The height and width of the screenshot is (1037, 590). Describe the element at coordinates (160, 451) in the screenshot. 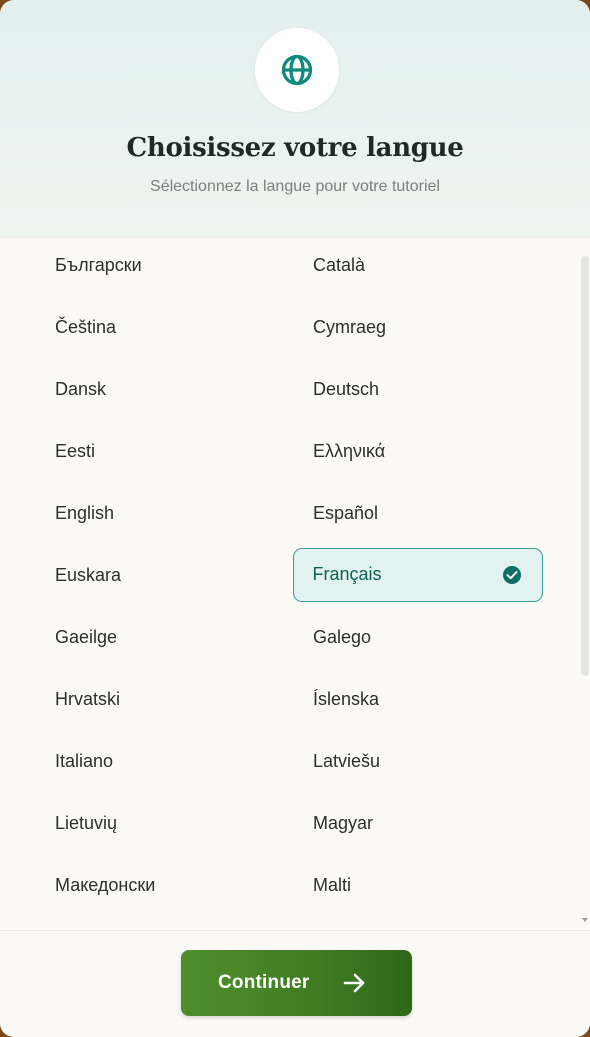

I see `language-option: Eesti` at that location.